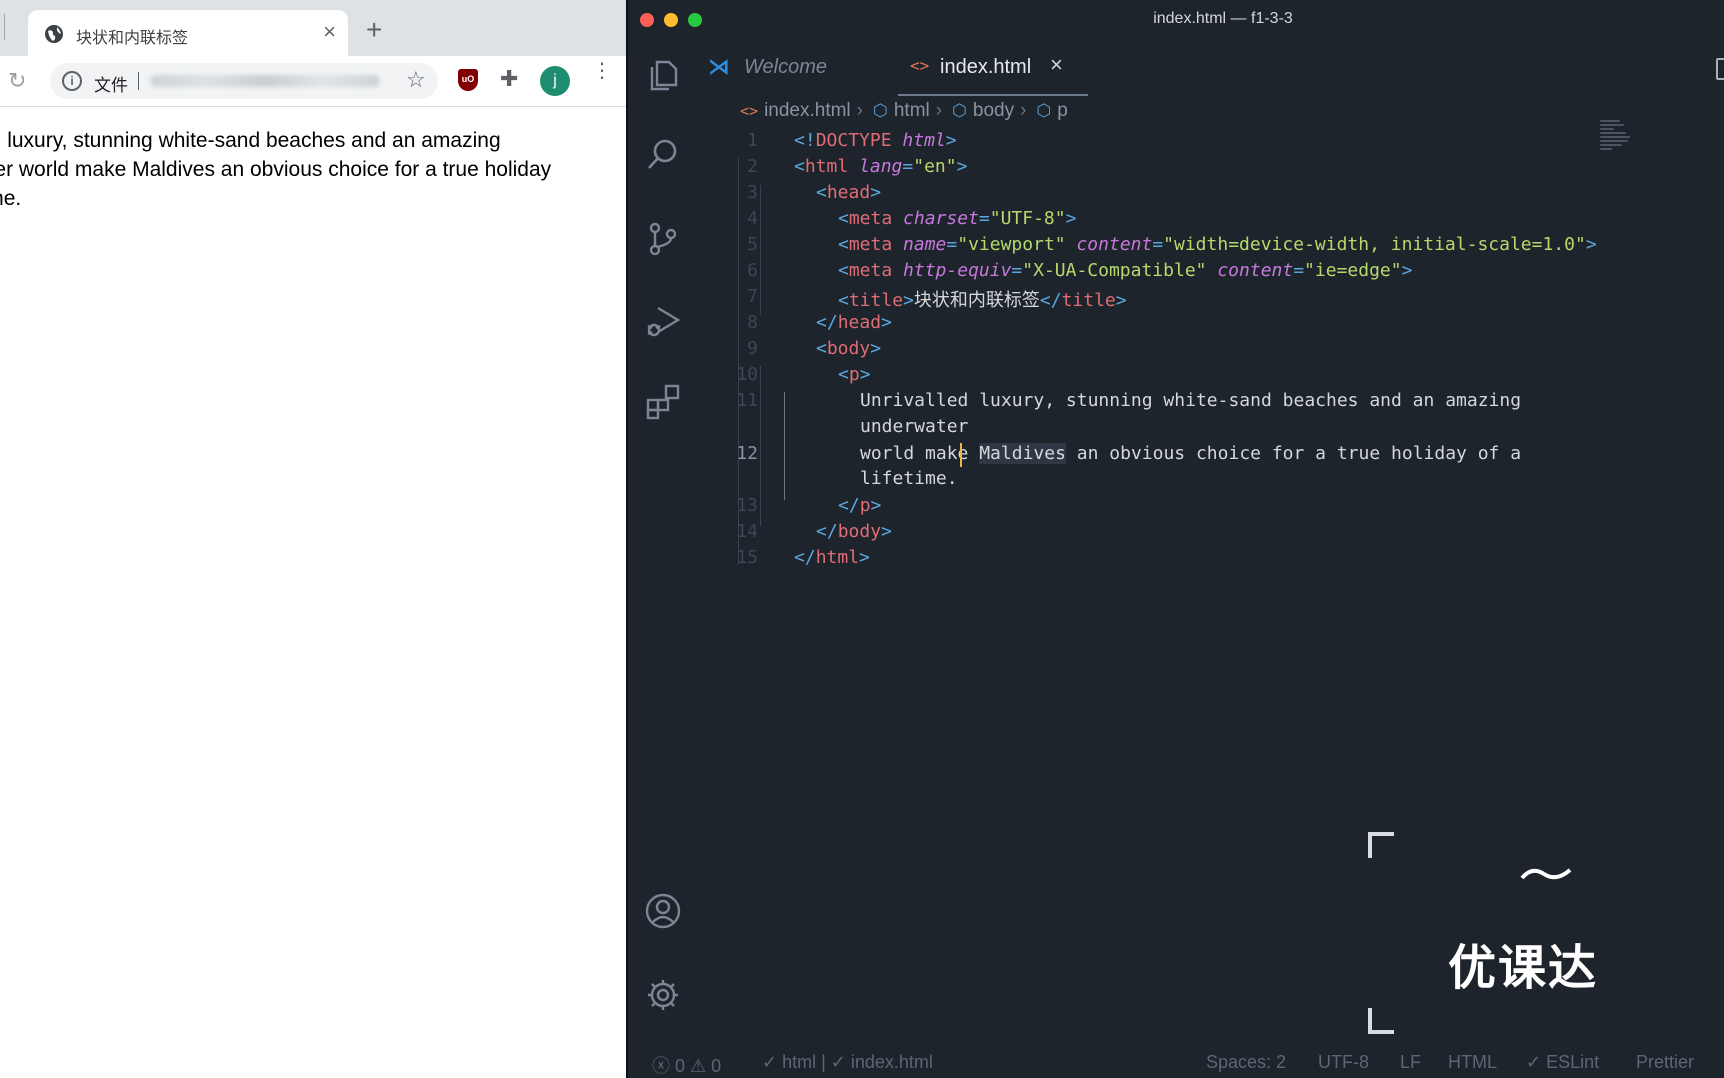 This screenshot has height=1078, width=1724. Describe the element at coordinates (1211, 68) in the screenshot. I see `editor-tabs: ⋊ Welcome <> index.html ×` at that location.